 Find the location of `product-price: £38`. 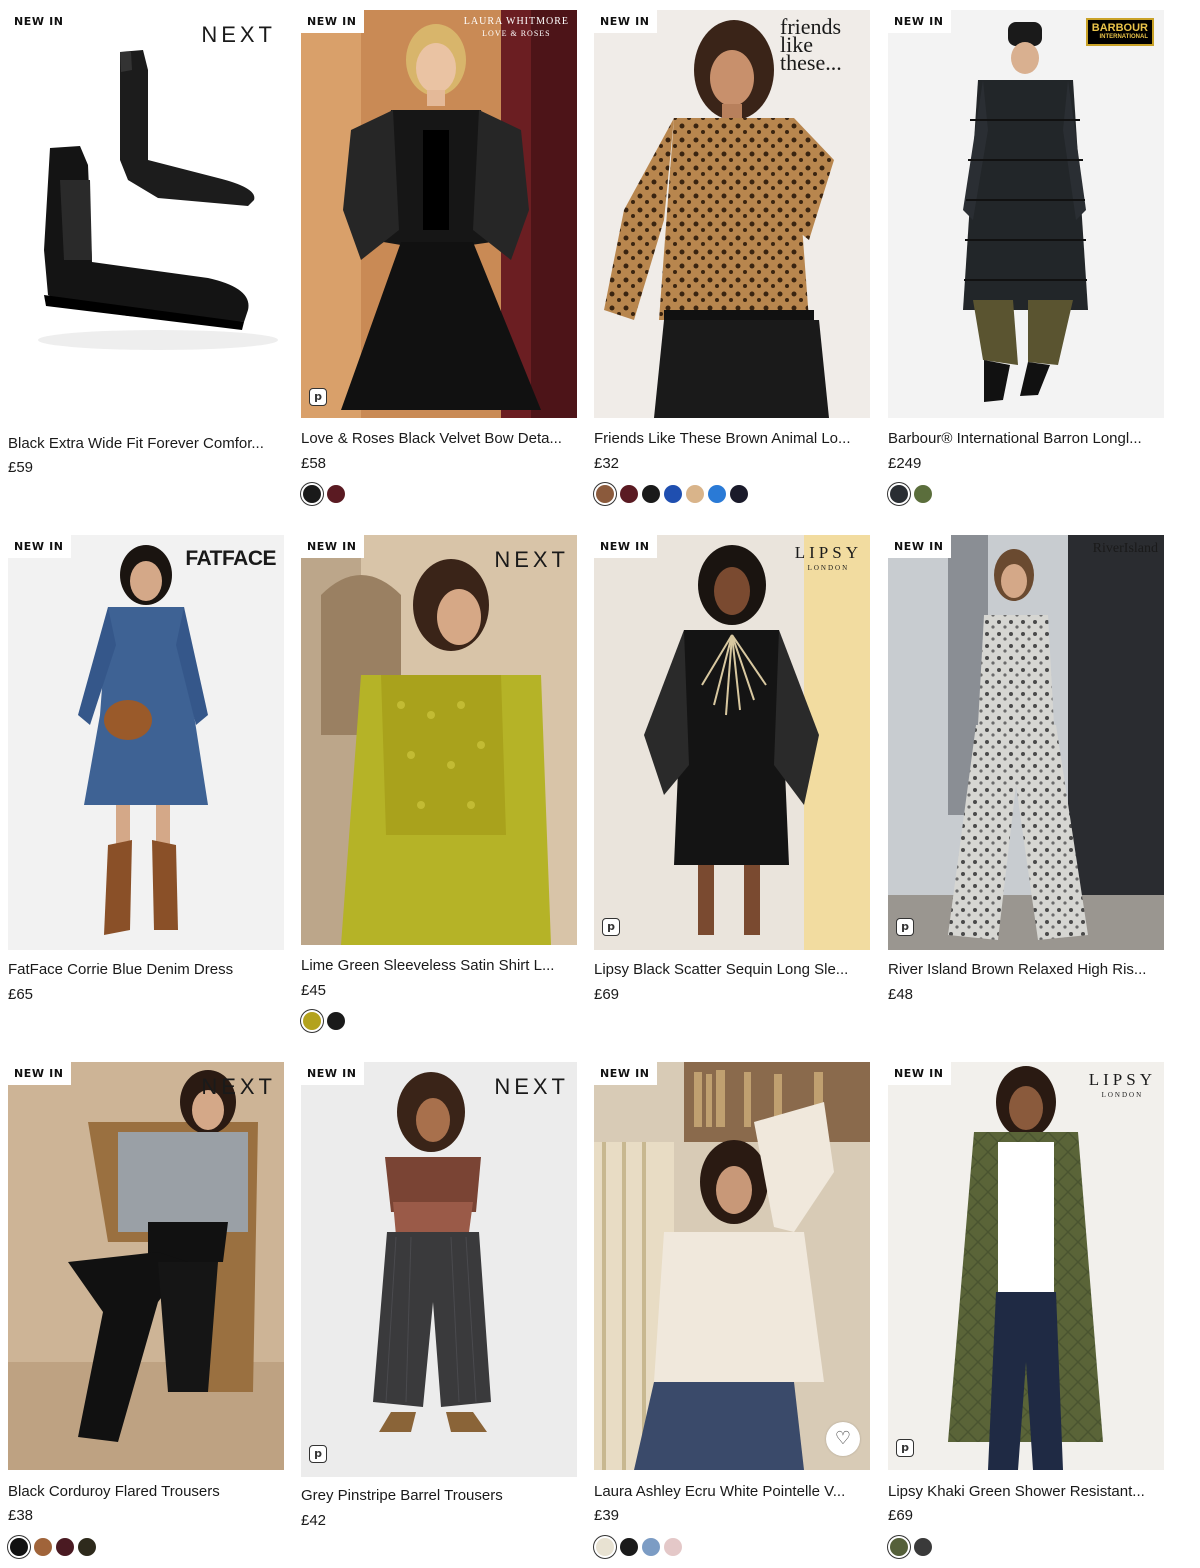

product-price: £38 is located at coordinates (21, 1515).